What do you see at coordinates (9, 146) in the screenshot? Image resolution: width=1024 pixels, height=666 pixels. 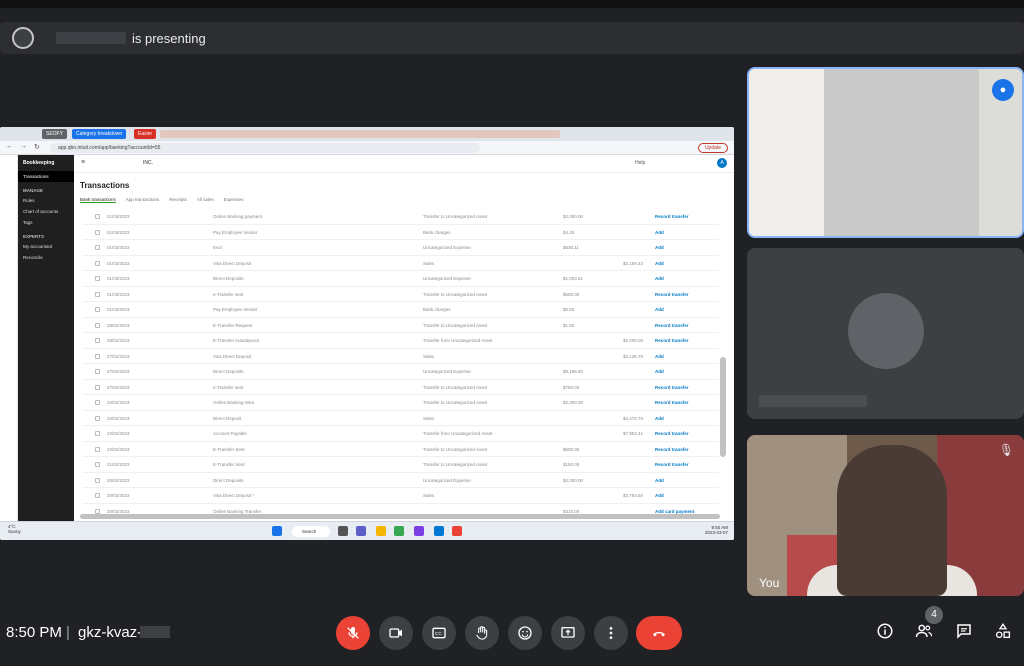 I see `back-icon: ←` at bounding box center [9, 146].